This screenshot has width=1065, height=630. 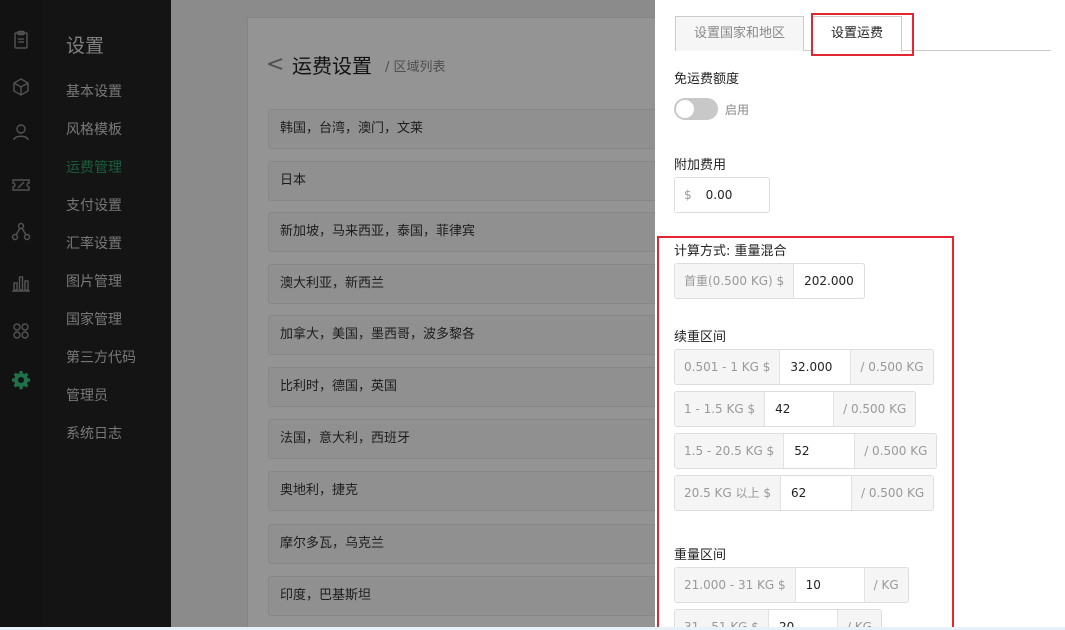 I want to click on first-weight-prefix: 首重(0.500 KG) $, so click(x=735, y=281).